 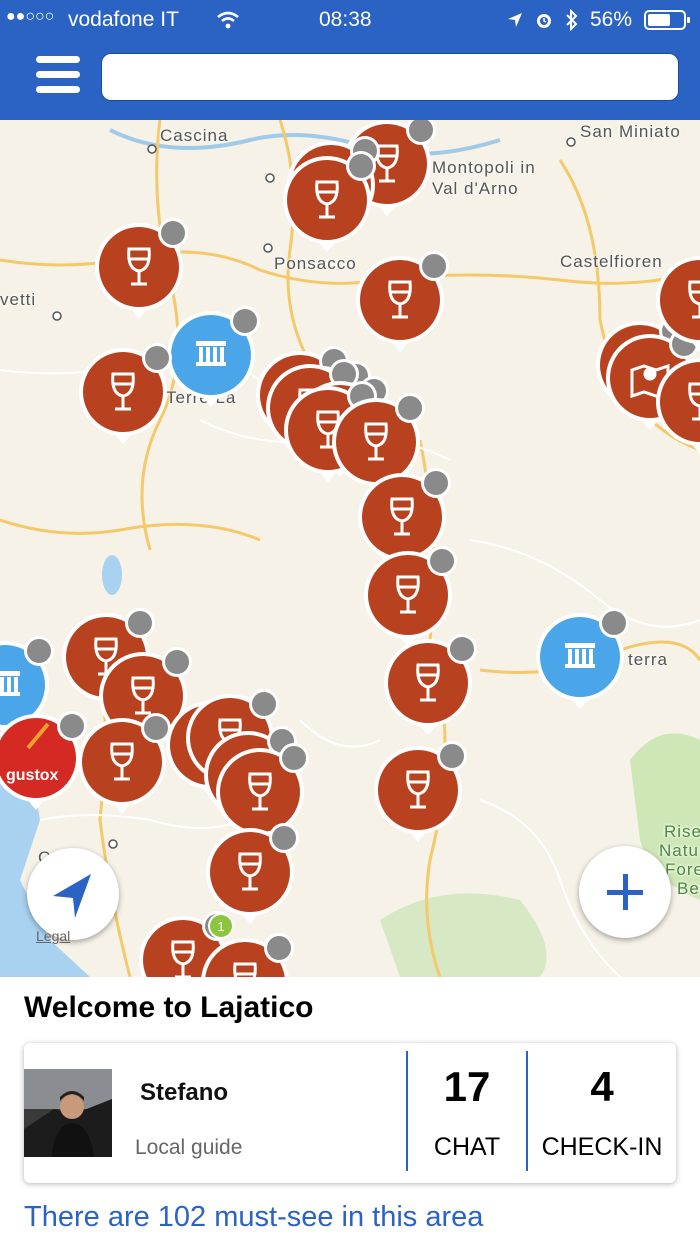 What do you see at coordinates (350, 1113) in the screenshot?
I see `local-guide-card: Stefano Local guide 17 CHAT 4 CHECK-IN` at bounding box center [350, 1113].